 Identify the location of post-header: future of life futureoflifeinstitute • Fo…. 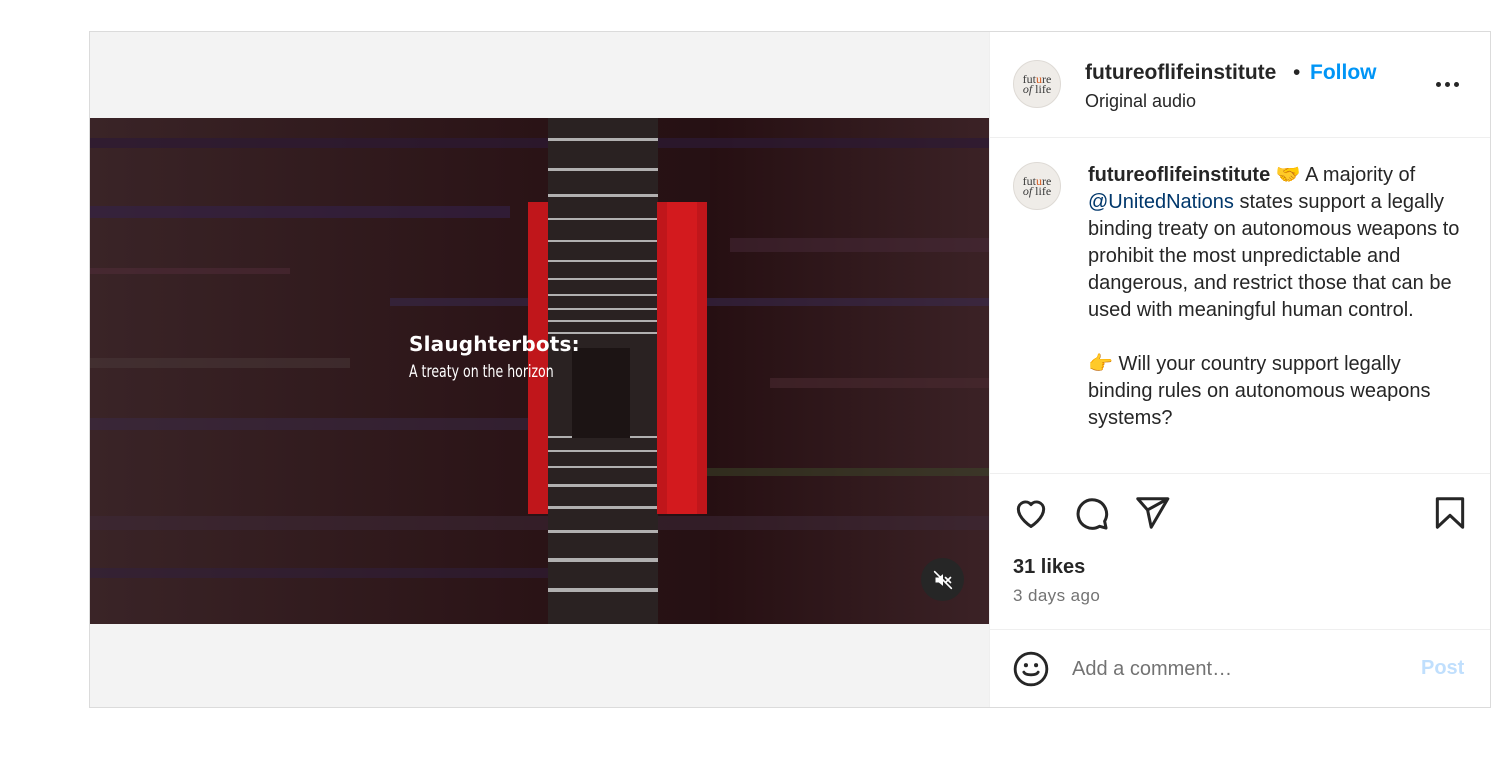
(1240, 85).